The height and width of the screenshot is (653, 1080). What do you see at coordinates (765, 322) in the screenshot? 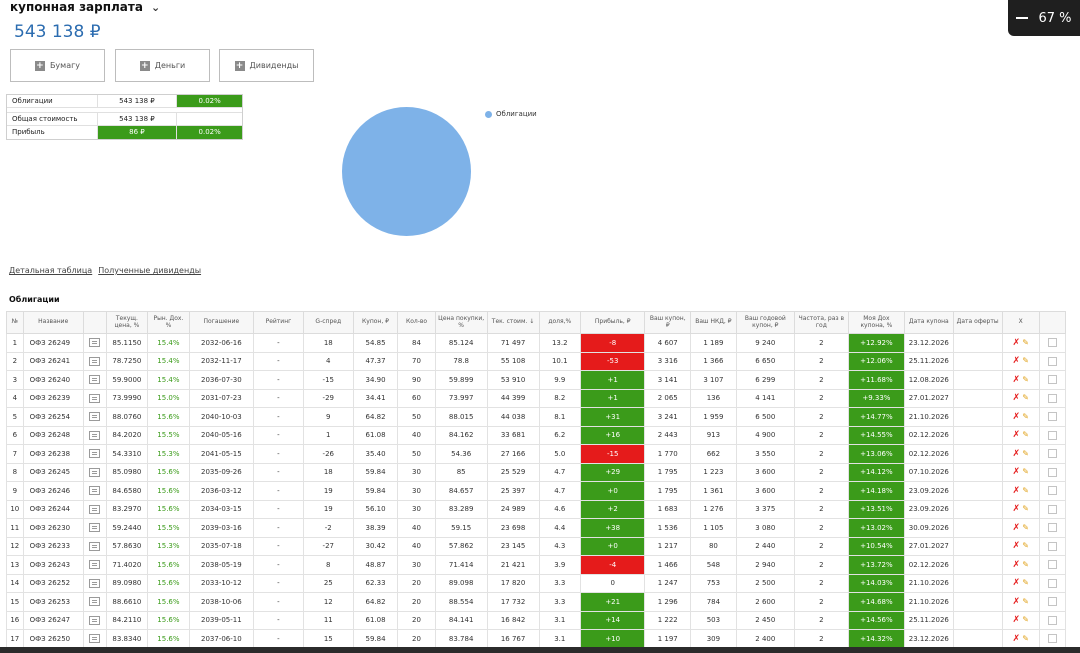
I see `column-header: Ваш годовой купон, ₽` at bounding box center [765, 322].